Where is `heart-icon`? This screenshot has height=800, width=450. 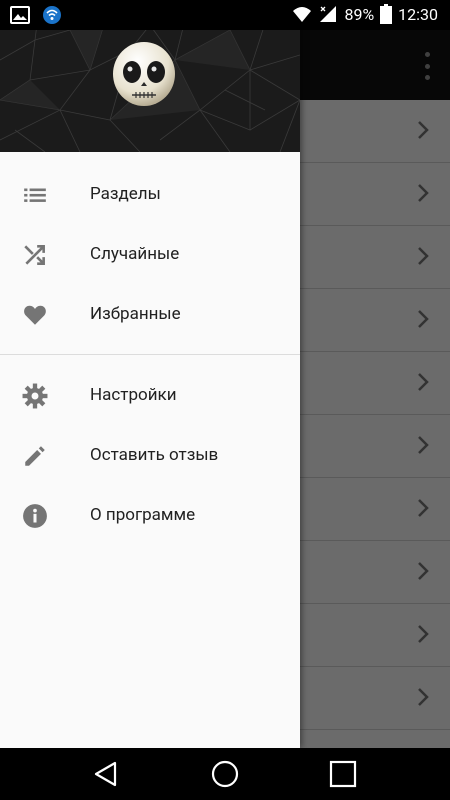
heart-icon is located at coordinates (35, 315).